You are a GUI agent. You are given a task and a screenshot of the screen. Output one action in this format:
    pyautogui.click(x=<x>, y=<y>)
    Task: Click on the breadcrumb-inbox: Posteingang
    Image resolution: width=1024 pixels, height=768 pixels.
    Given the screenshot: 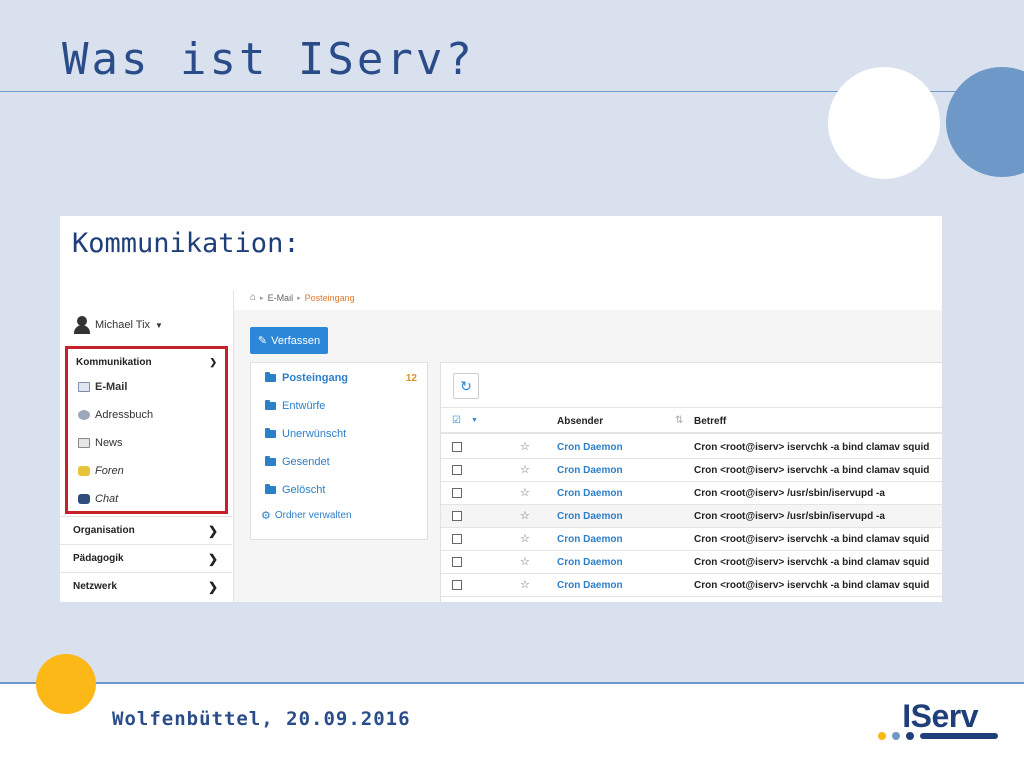 What is the action you would take?
    pyautogui.click(x=329, y=297)
    